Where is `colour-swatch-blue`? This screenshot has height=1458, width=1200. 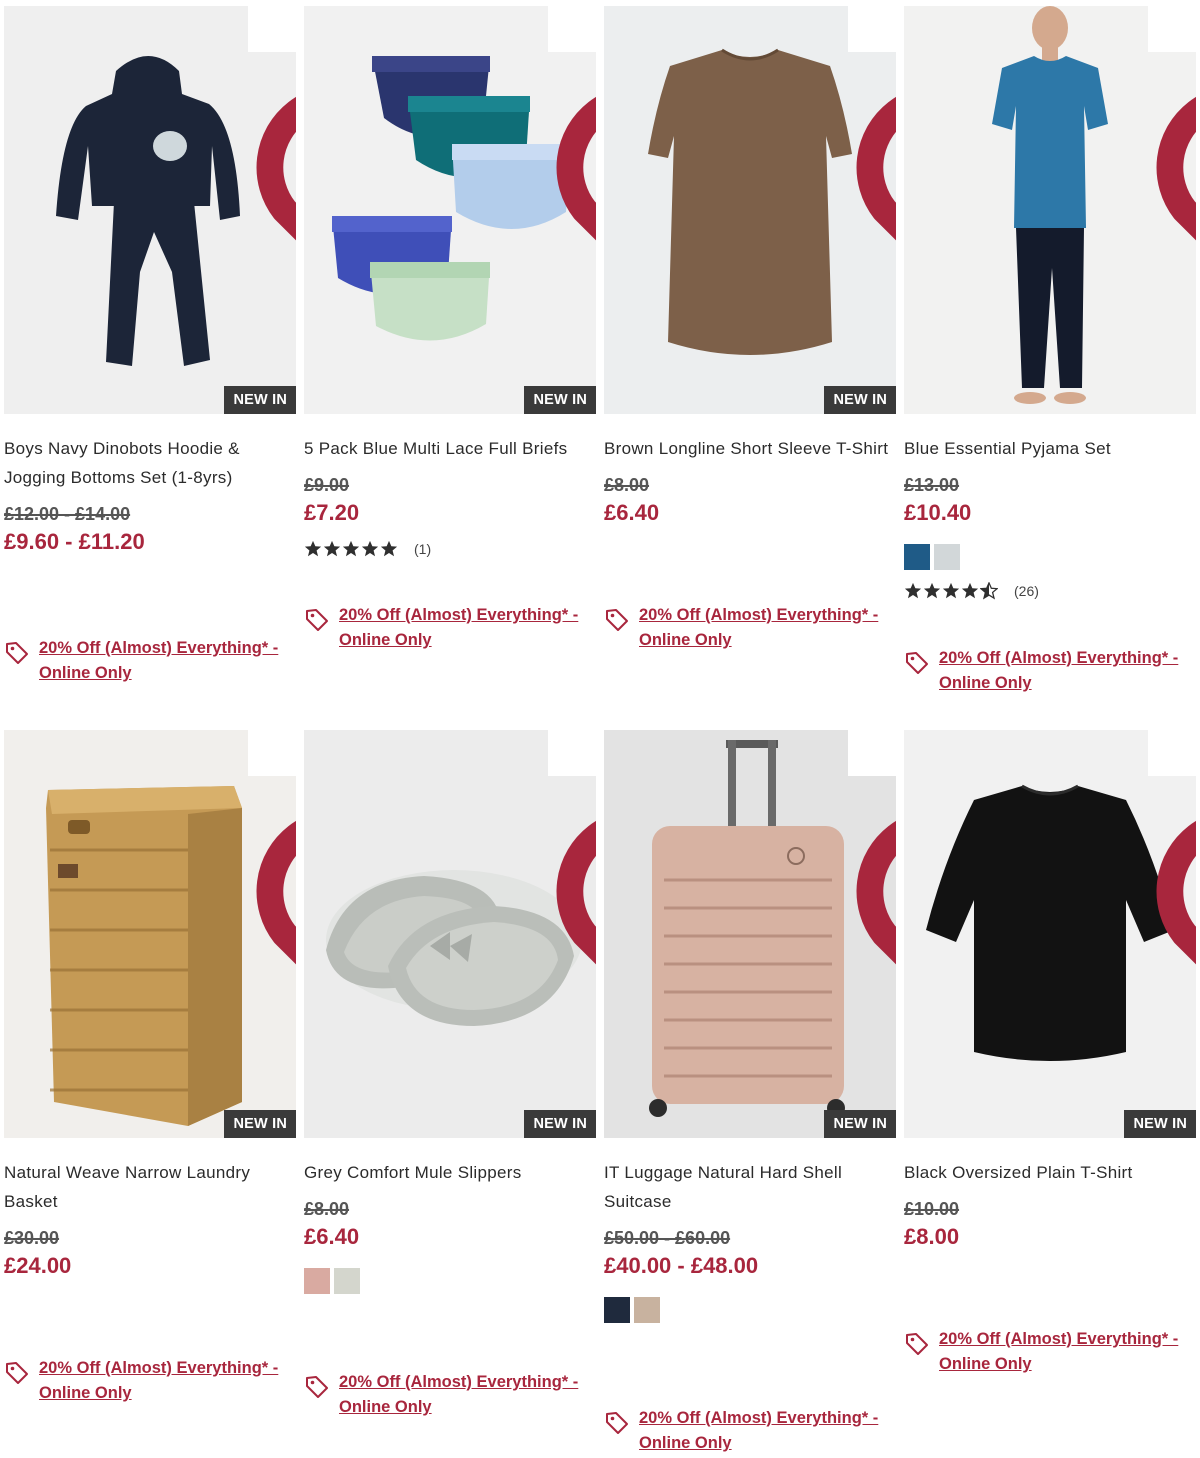
colour-swatch-blue is located at coordinates (917, 557).